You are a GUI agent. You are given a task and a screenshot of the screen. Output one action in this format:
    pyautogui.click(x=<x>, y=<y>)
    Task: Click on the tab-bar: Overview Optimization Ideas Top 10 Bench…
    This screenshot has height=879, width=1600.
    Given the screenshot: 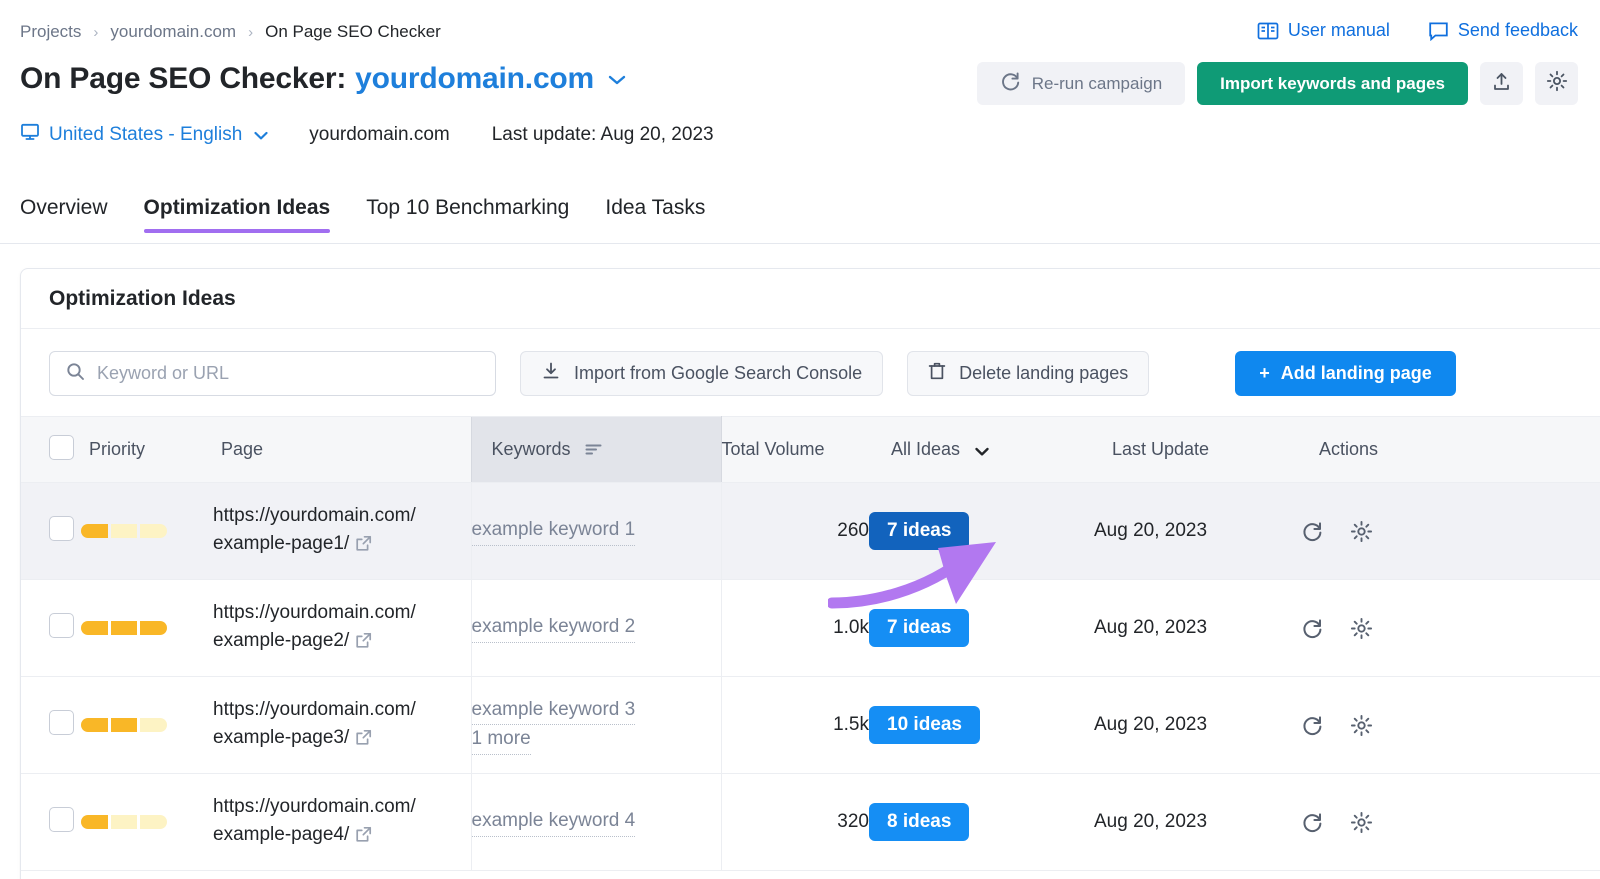 What is the action you would take?
    pyautogui.click(x=371, y=214)
    